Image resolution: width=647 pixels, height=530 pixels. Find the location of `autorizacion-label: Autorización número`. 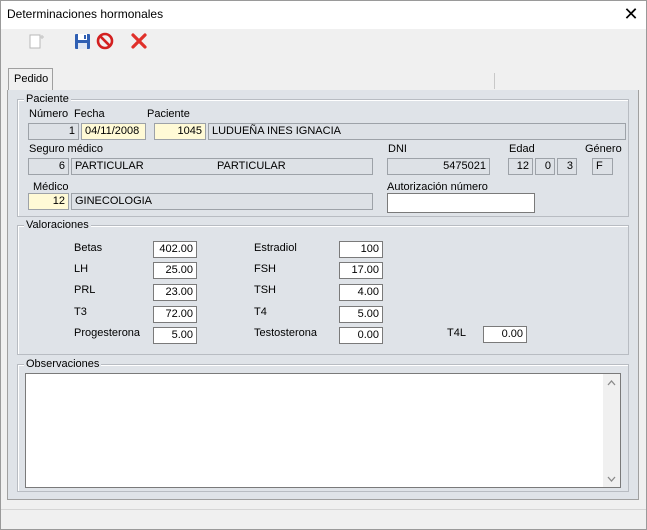

autorizacion-label: Autorización número is located at coordinates (437, 187).